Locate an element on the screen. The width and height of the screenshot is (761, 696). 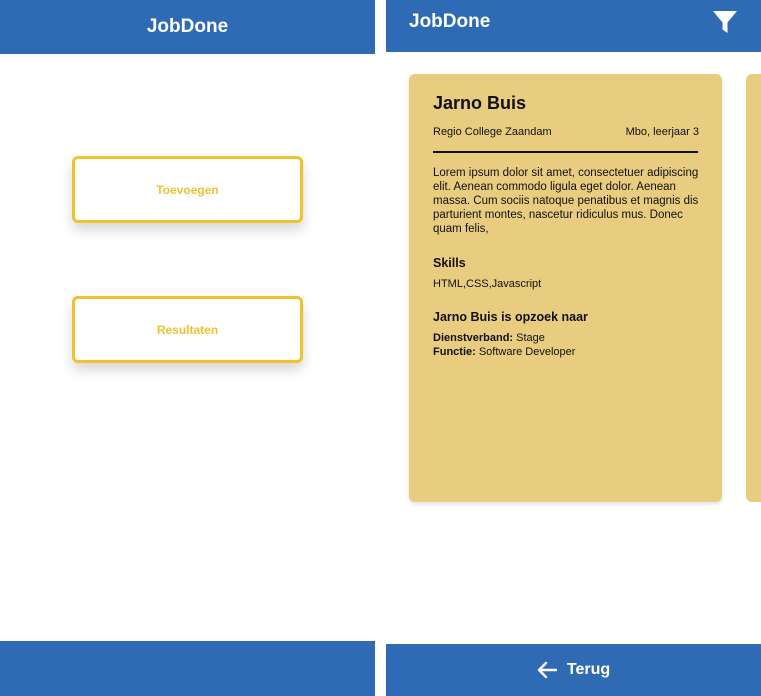
add-button: Toevoegen is located at coordinates (187, 189).